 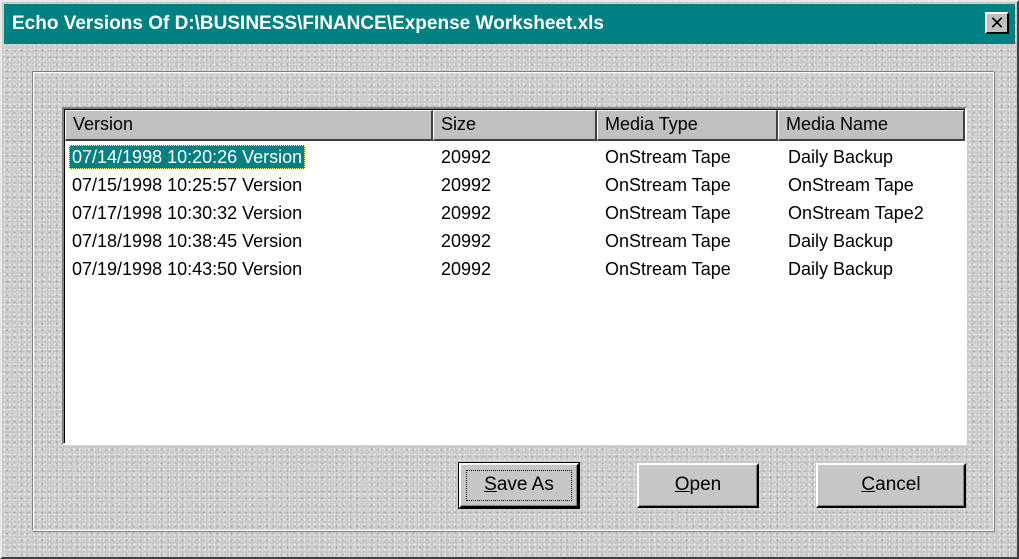 I want to click on cancel-label: Cancel, so click(x=891, y=484).